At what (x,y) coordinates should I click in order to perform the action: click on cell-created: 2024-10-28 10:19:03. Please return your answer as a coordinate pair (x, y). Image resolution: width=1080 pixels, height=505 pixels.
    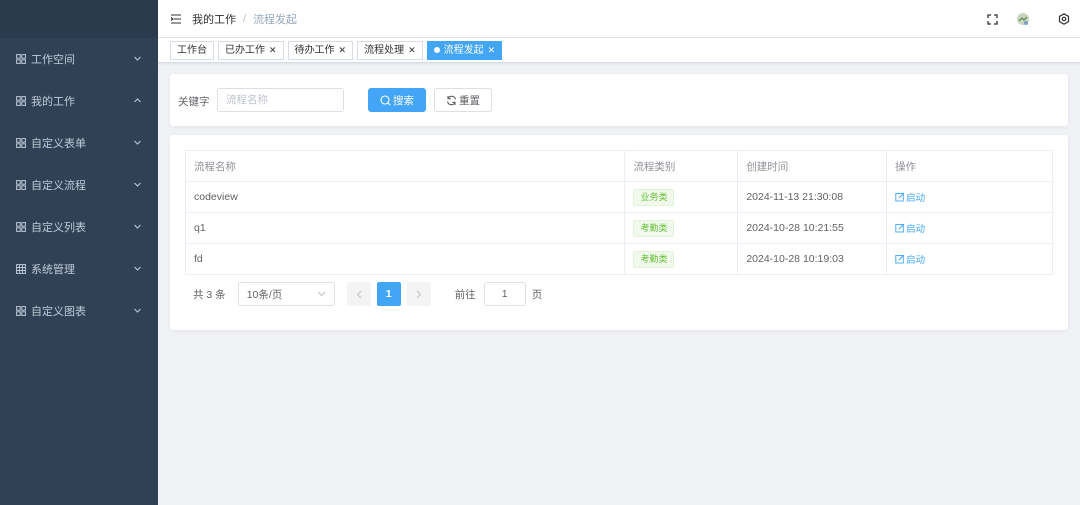
    Looking at the image, I should click on (812, 259).